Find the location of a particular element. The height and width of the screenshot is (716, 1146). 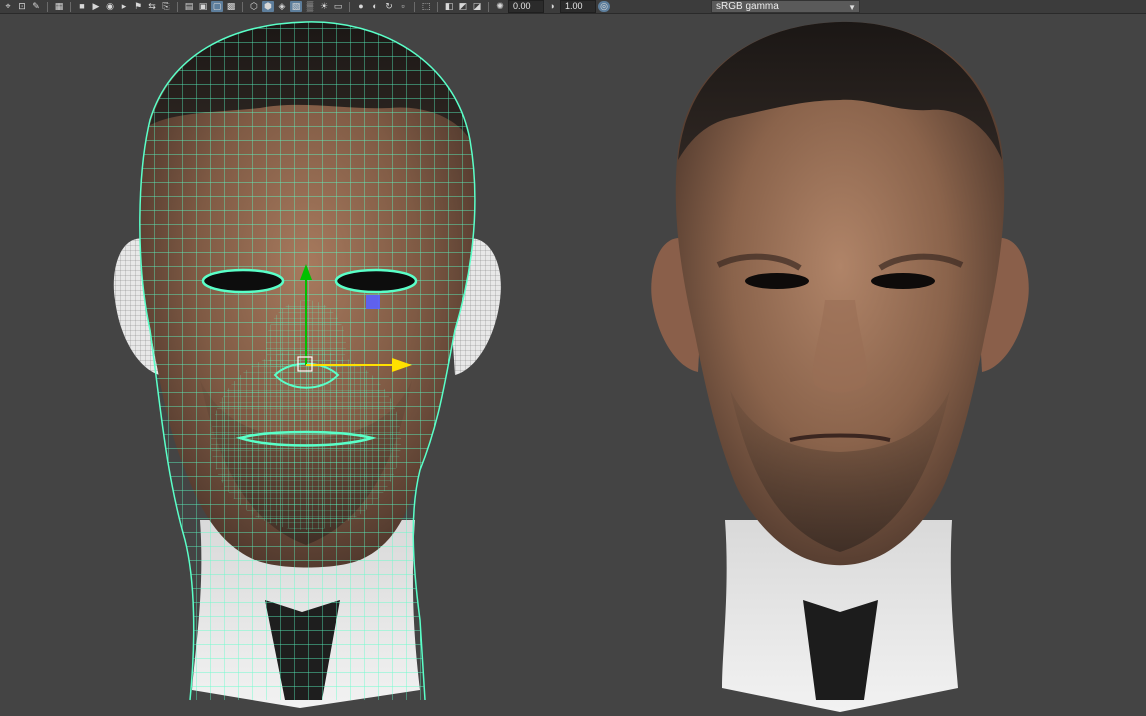

exposure-icon: ✺ is located at coordinates (500, 6).